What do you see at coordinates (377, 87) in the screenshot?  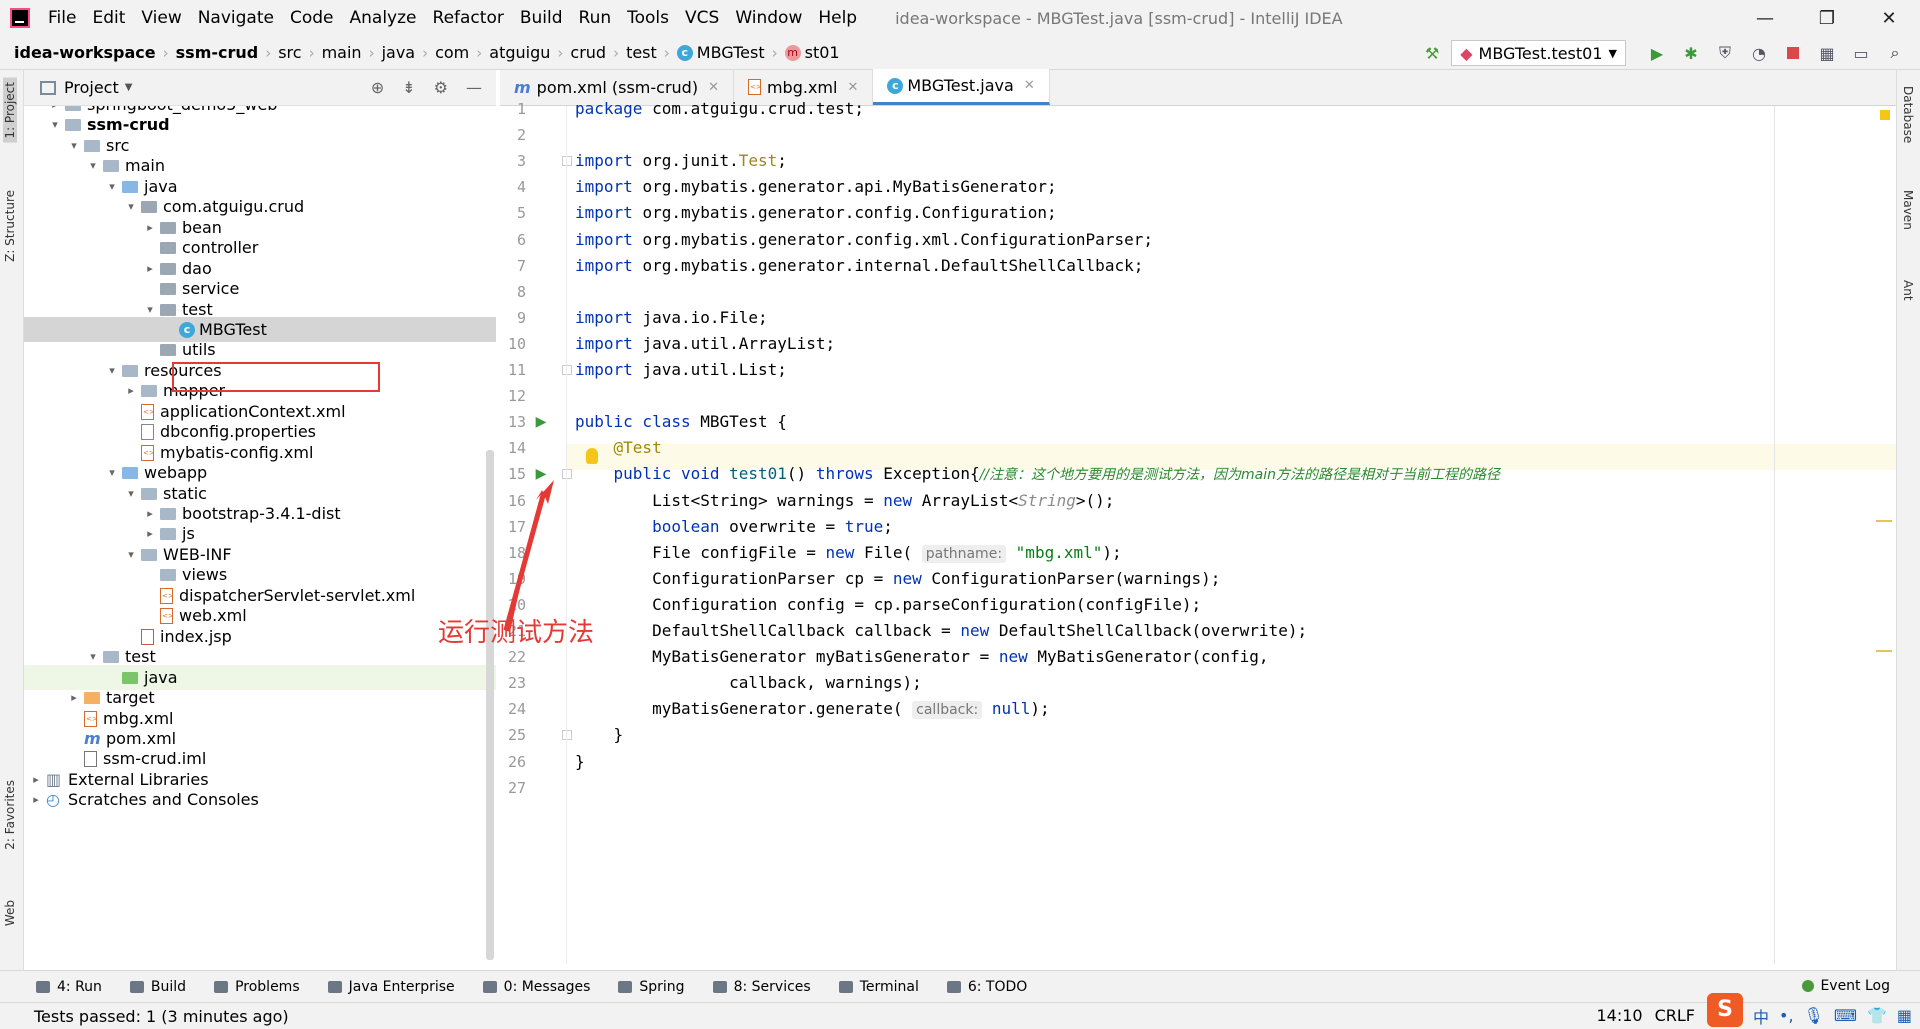 I see `locate-icon: ⊕` at bounding box center [377, 87].